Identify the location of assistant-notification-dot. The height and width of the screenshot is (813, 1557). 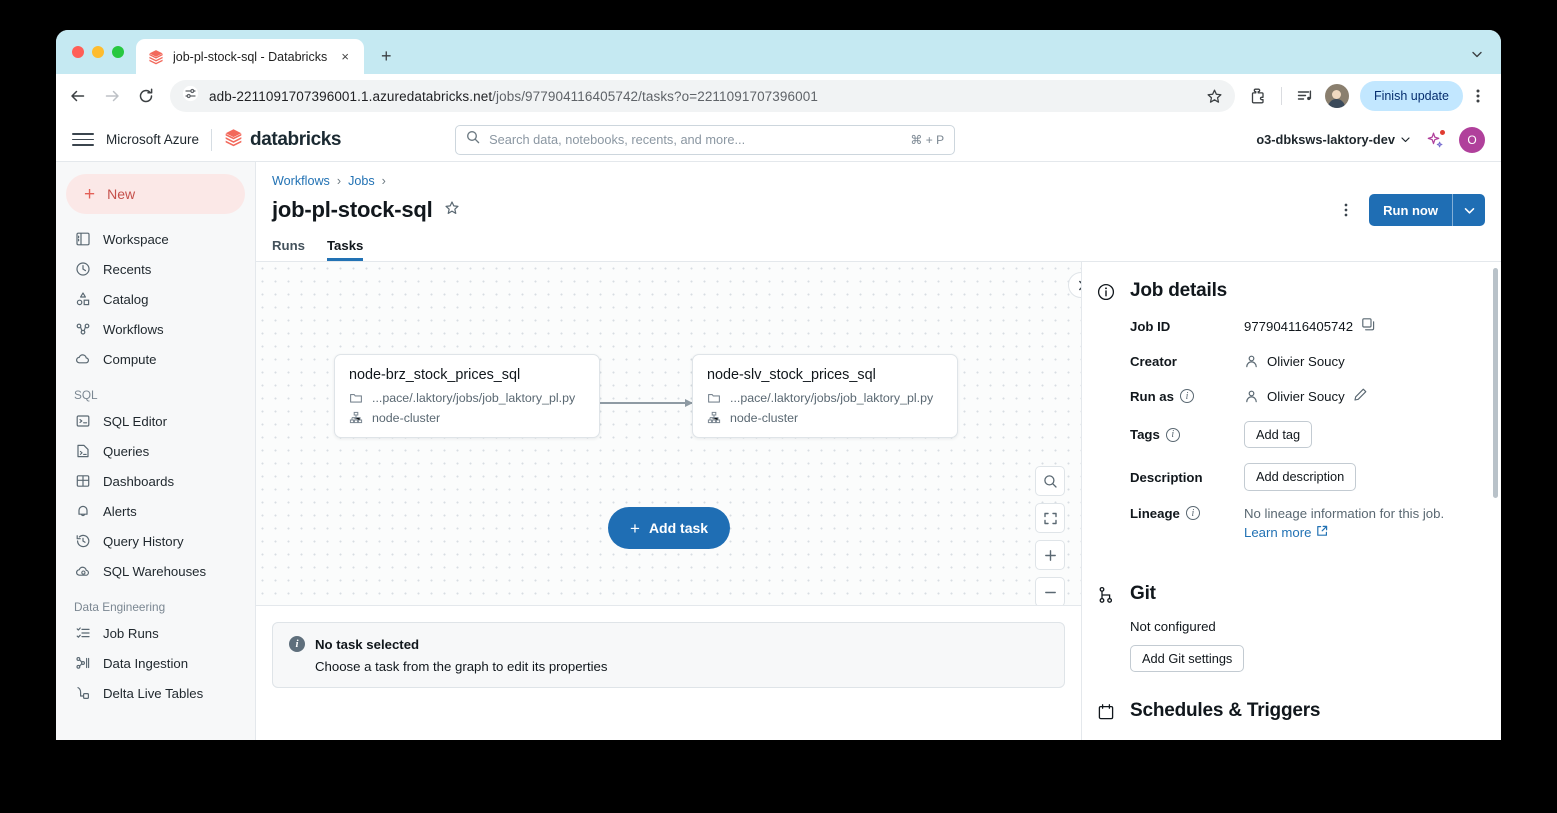
(1442, 132).